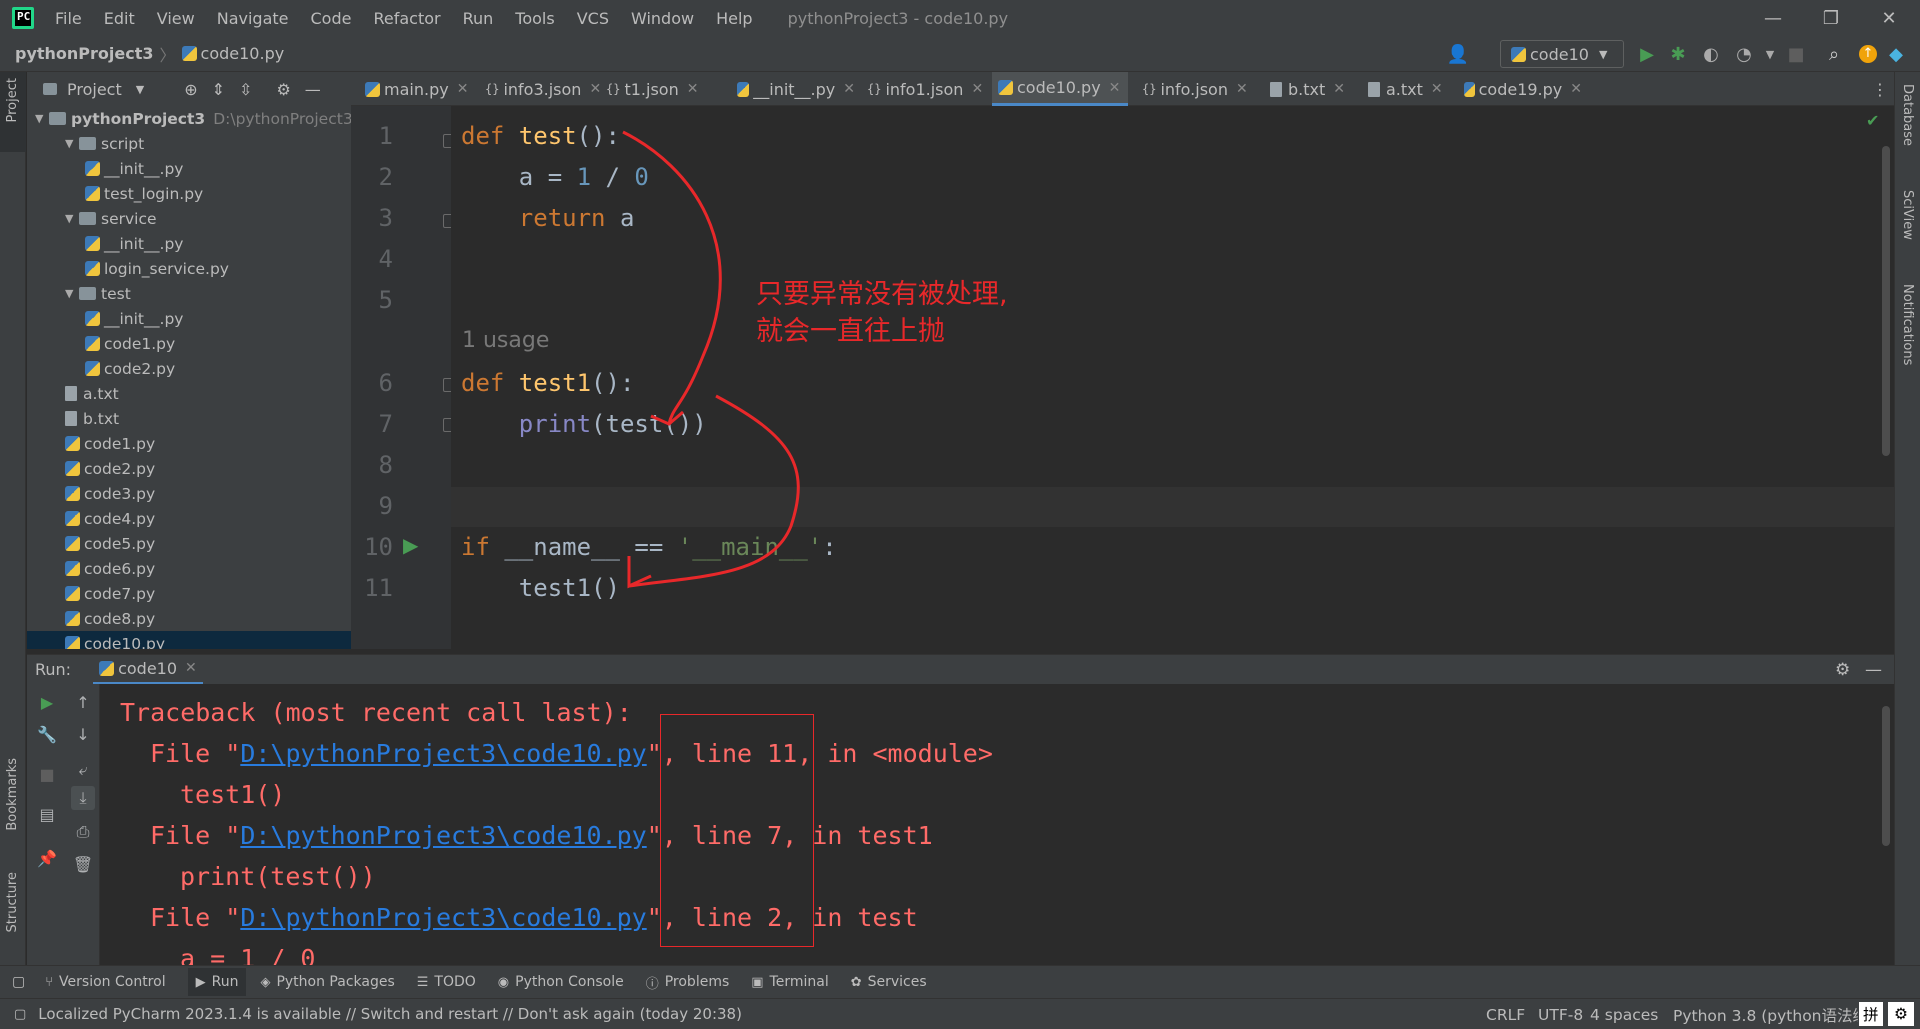 This screenshot has width=1920, height=1029. Describe the element at coordinates (889, 982) in the screenshot. I see `tool-services: ✿ Services` at that location.